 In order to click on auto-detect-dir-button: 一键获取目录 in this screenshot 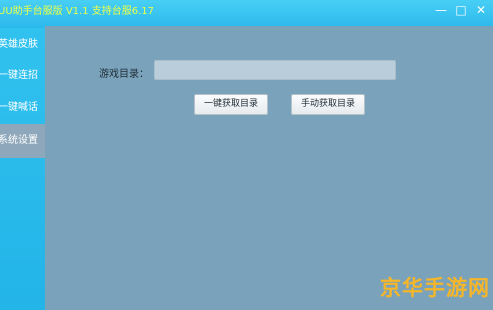, I will do `click(231, 104)`.